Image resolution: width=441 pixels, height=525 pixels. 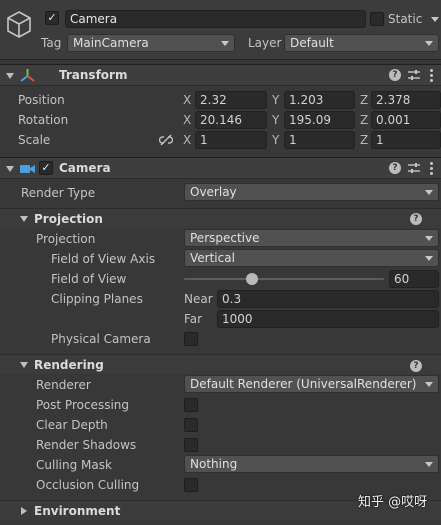 What do you see at coordinates (69, 365) in the screenshot?
I see `rendering-section-title: Rendering` at bounding box center [69, 365].